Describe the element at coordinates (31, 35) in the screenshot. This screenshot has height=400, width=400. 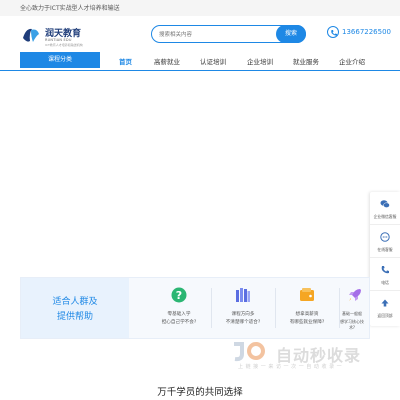
I see `logo-mark-icon` at that location.